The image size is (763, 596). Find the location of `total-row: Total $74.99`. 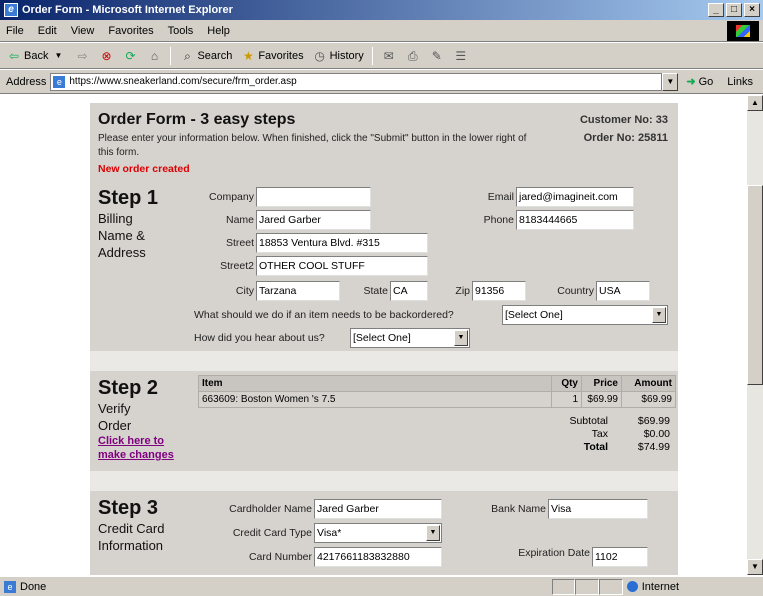

total-row: Total $74.99 is located at coordinates (609, 447).